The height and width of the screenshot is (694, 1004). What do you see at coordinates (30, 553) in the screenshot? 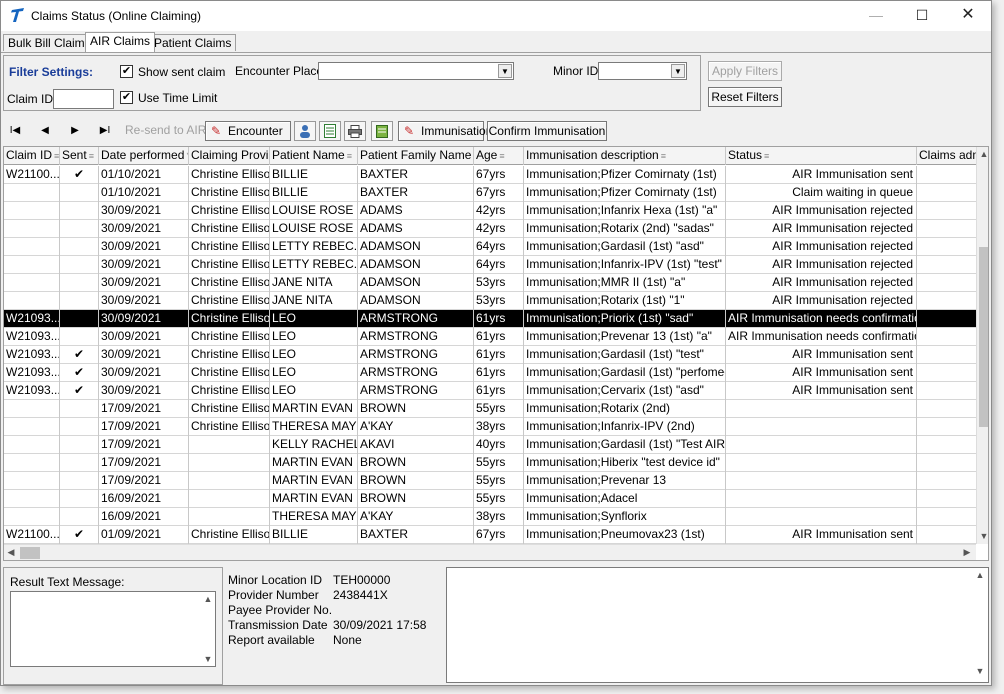
I see `horizontal-scroll-thumb` at bounding box center [30, 553].